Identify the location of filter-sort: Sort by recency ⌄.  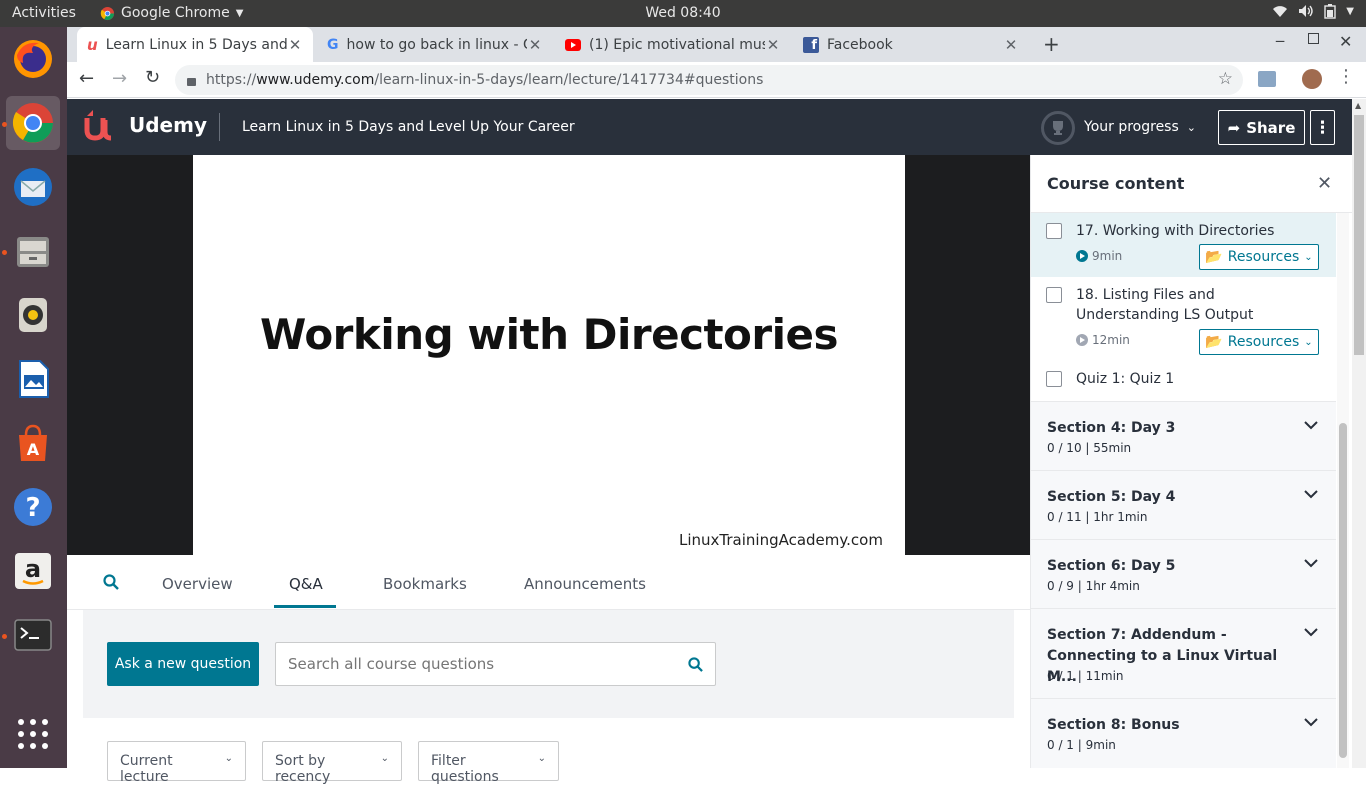
(332, 763).